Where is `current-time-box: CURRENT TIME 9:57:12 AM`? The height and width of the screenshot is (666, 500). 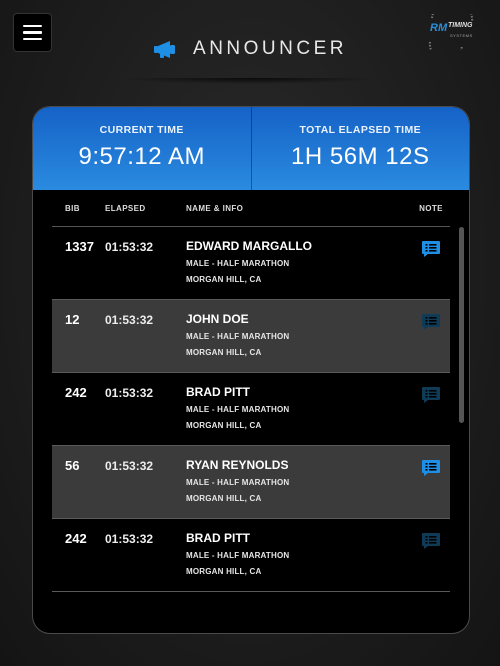
current-time-box: CURRENT TIME 9:57:12 AM is located at coordinates (141, 147).